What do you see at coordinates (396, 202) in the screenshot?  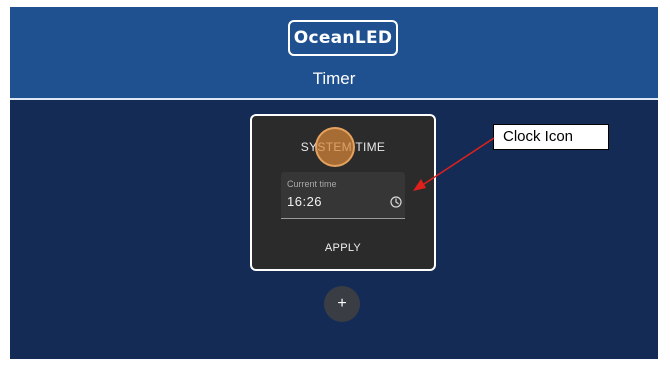 I see `clock-icon` at bounding box center [396, 202].